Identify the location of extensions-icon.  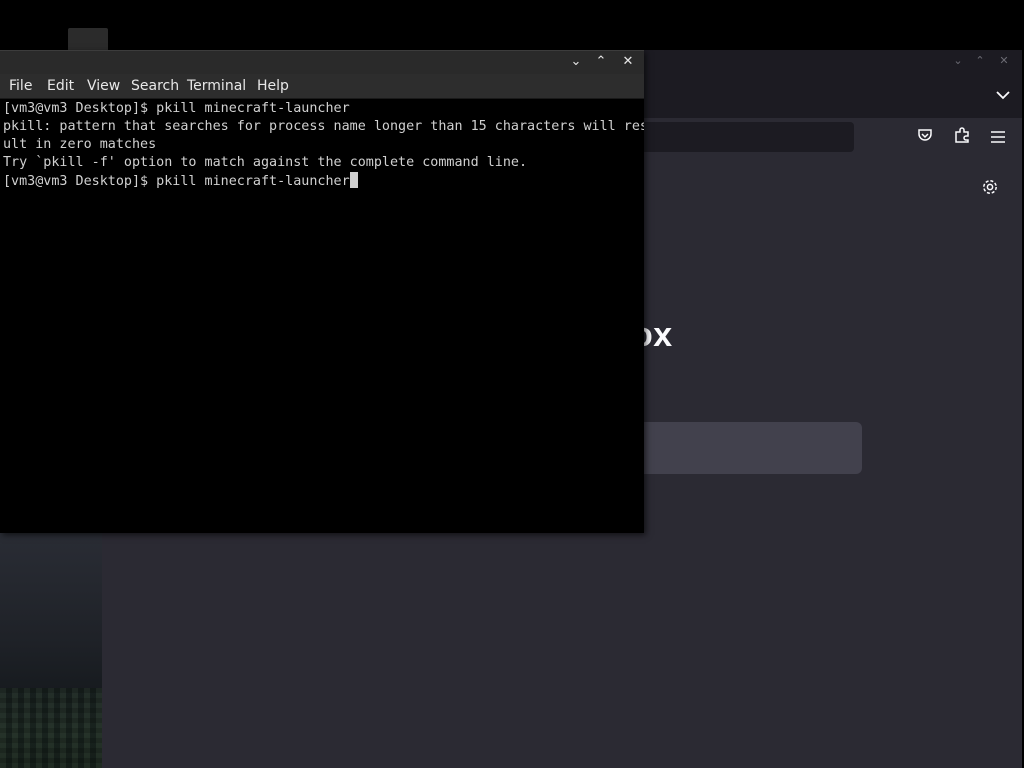
(962, 138).